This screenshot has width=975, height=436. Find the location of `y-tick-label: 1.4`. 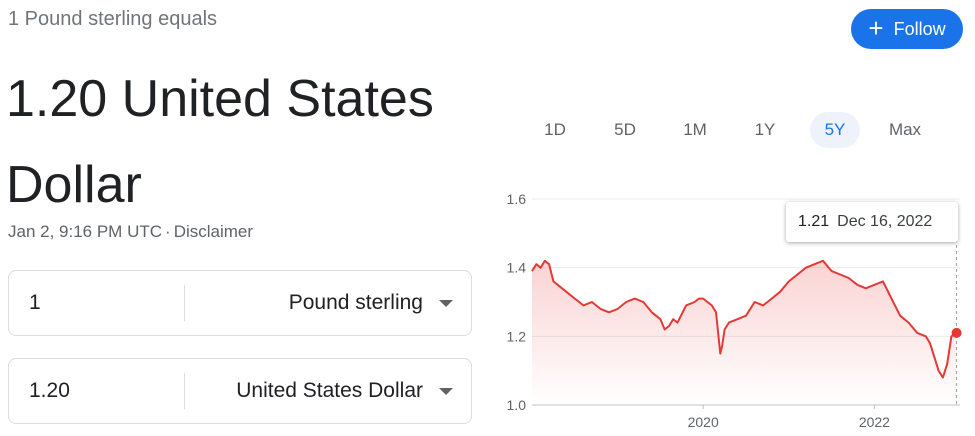

y-tick-label: 1.4 is located at coordinates (517, 268).